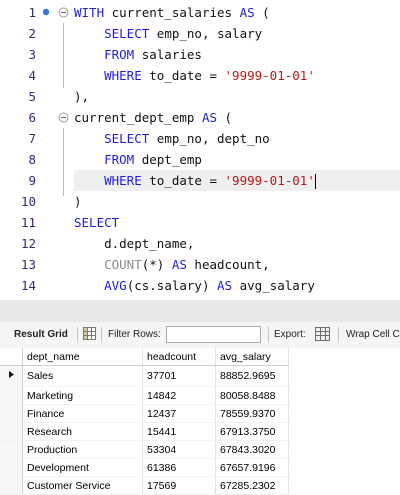 The height and width of the screenshot is (495, 400). I want to click on code-text: d.dept_name,, so click(134, 243).